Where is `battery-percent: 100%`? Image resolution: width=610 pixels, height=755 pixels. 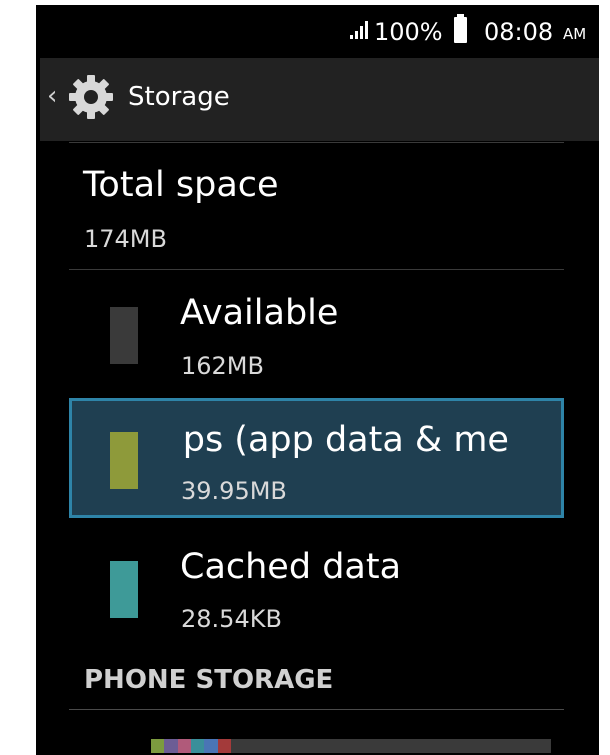 battery-percent: 100% is located at coordinates (408, 32).